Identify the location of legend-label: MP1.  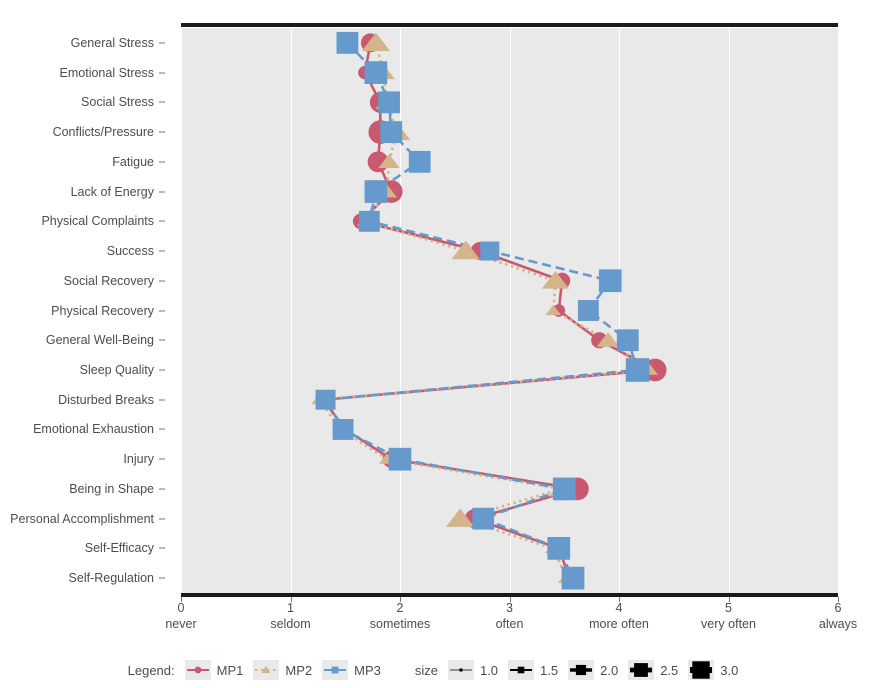
(230, 670).